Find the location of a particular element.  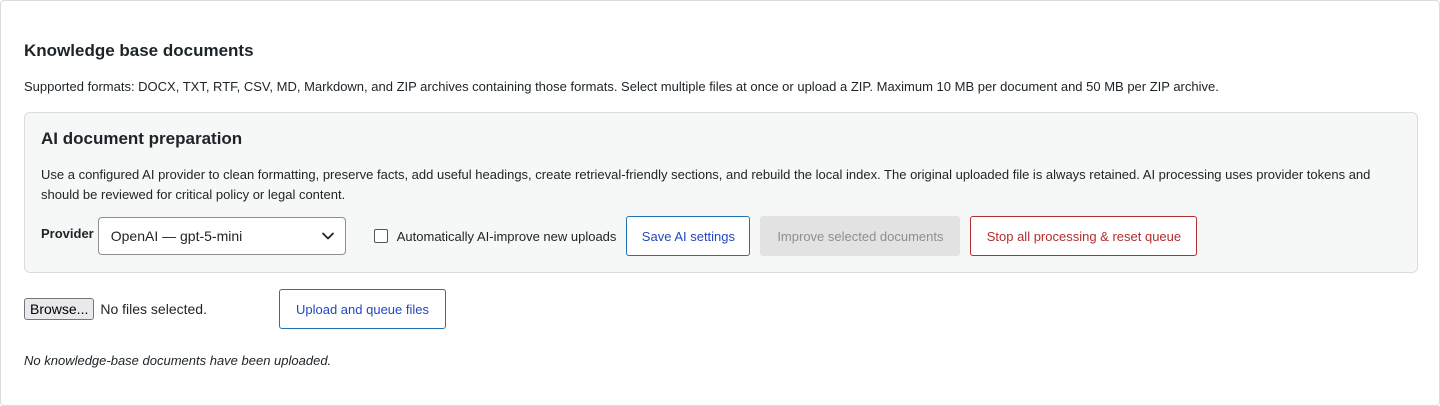

stop-processing-button: Stop all processing & reset queue is located at coordinates (1084, 236).